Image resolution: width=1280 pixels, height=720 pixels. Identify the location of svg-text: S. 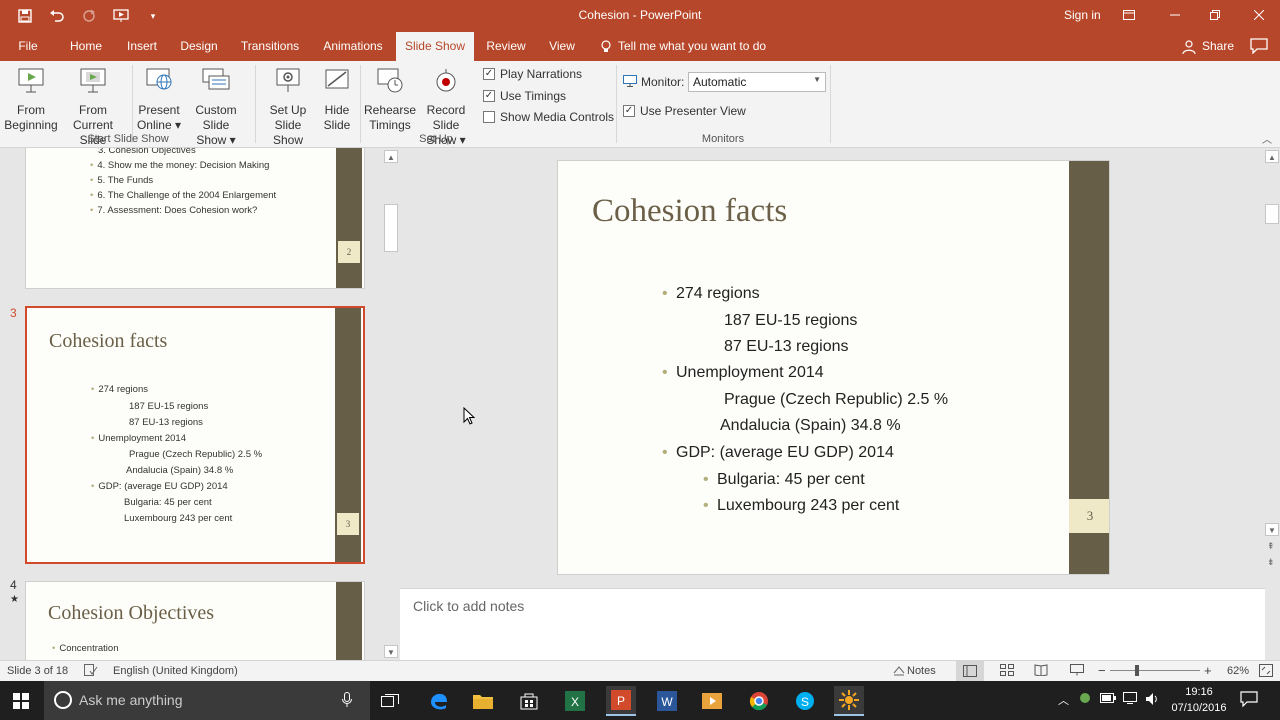
(805, 702).